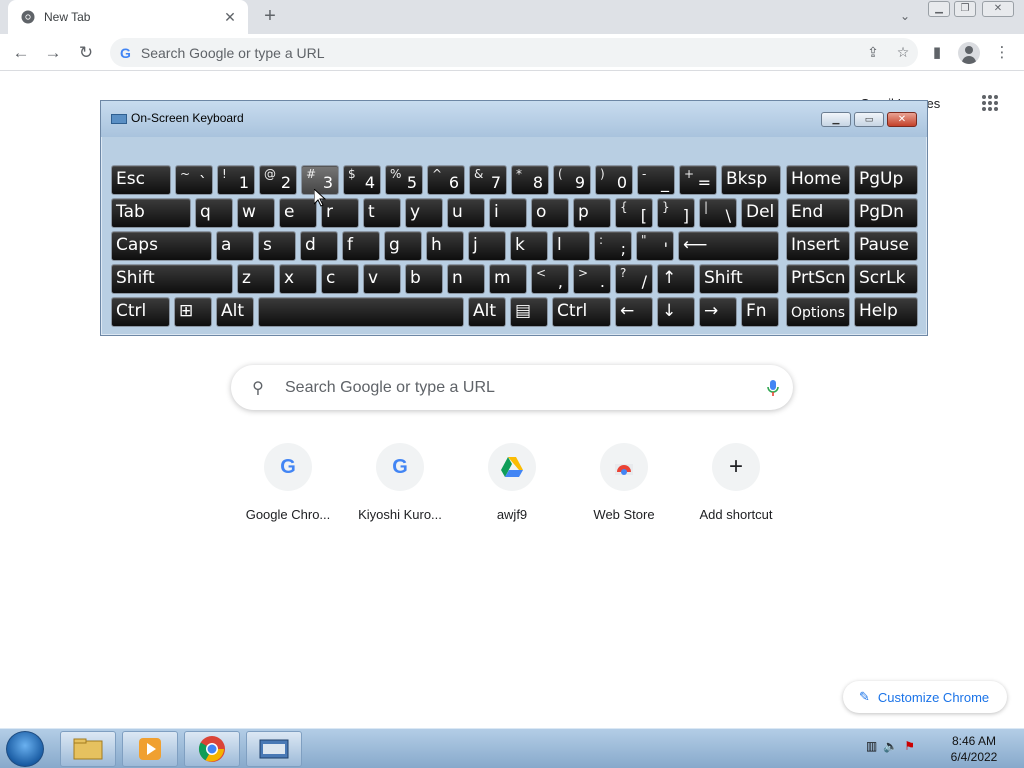 This screenshot has height=768, width=1024. What do you see at coordinates (256, 213) in the screenshot?
I see `key-w: w` at bounding box center [256, 213].